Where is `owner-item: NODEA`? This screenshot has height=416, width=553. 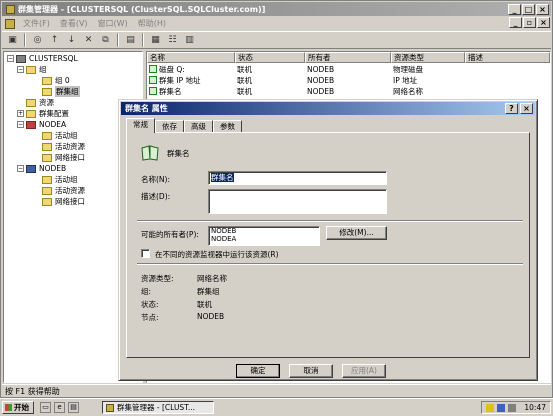 owner-item: NODEA is located at coordinates (265, 239).